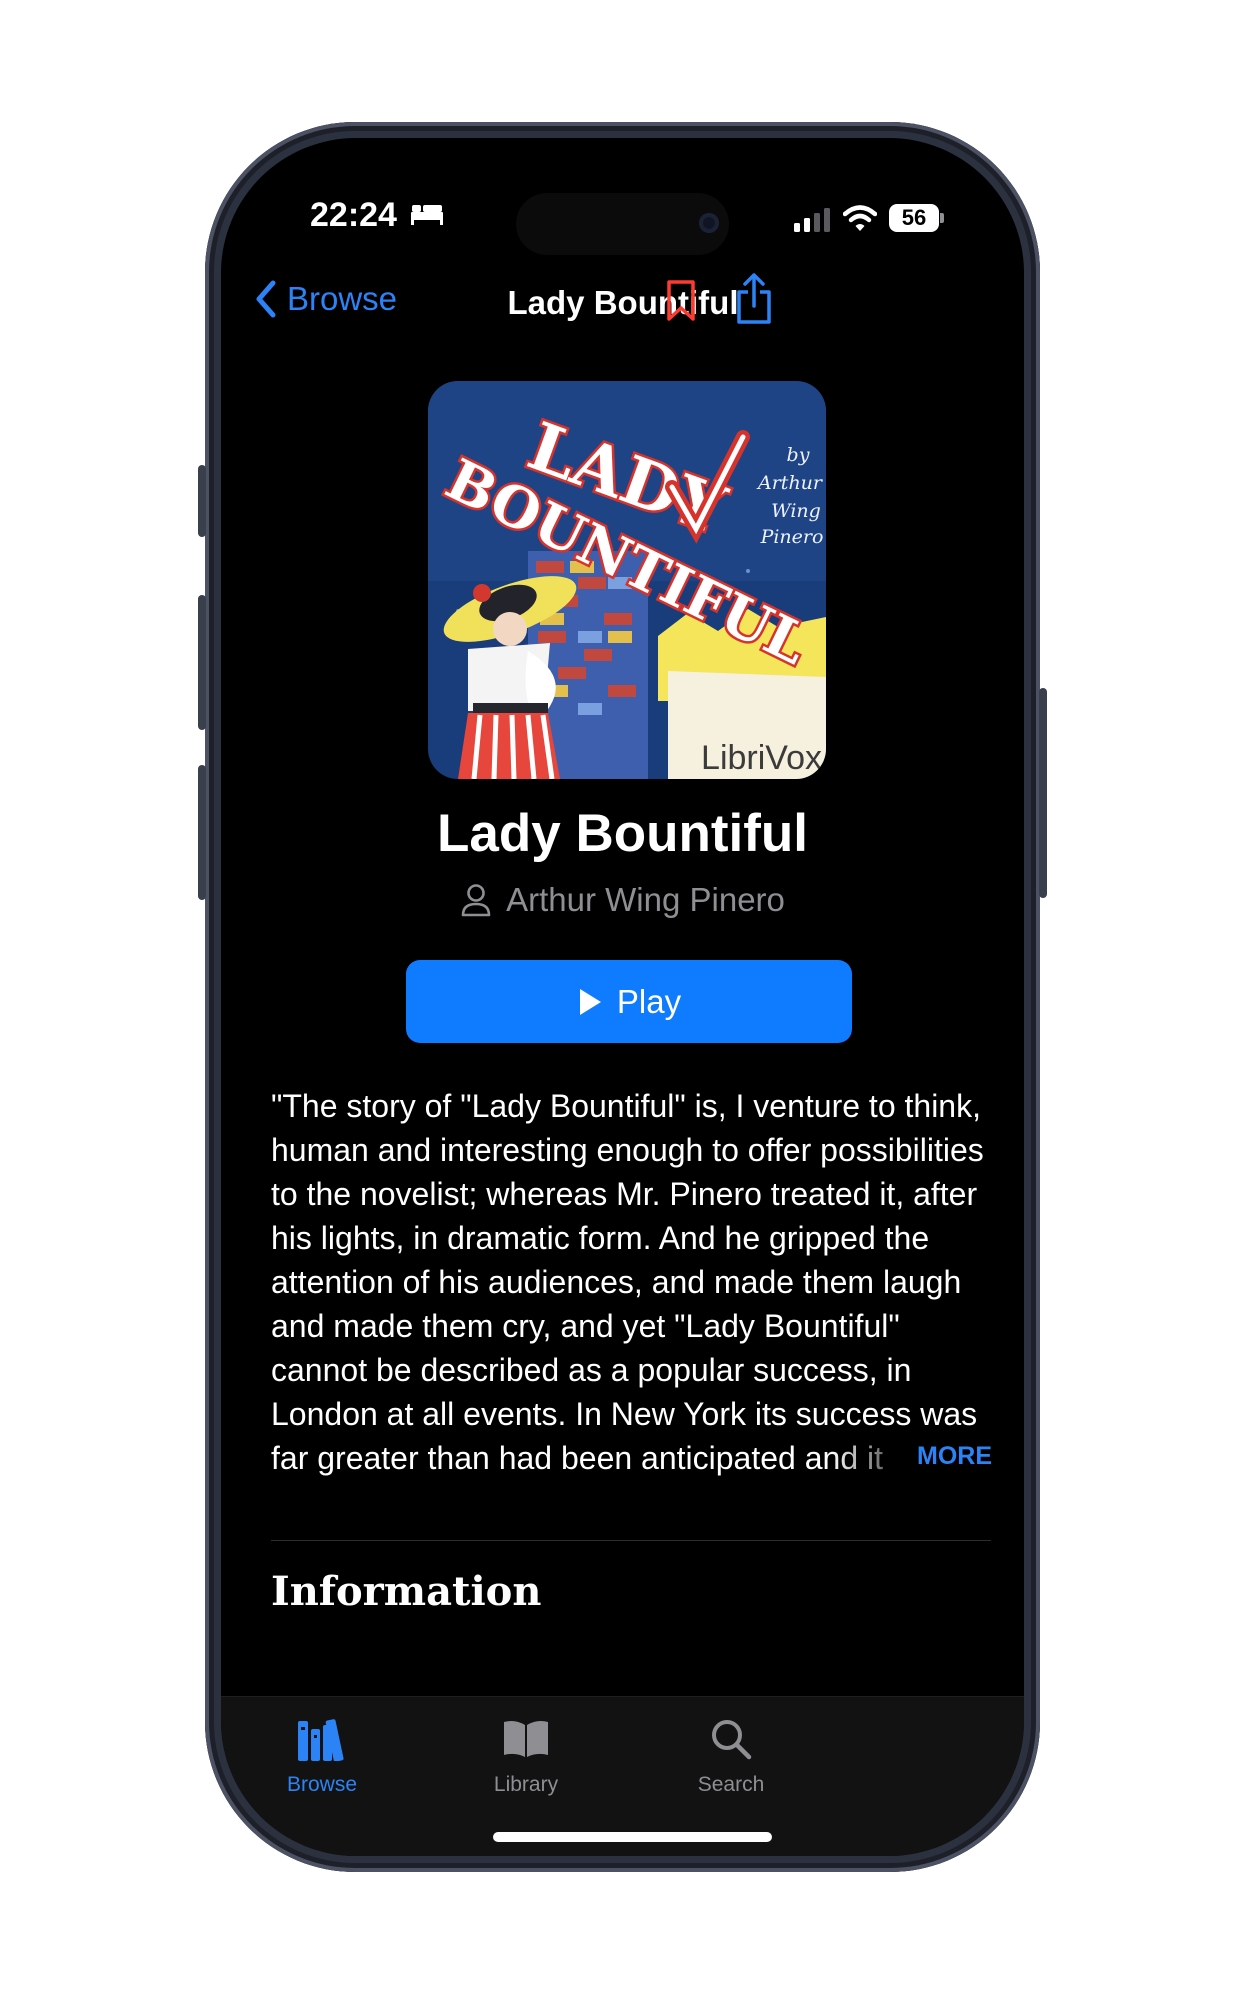  I want to click on cover-byline-arthur: Arthur, so click(790, 483).